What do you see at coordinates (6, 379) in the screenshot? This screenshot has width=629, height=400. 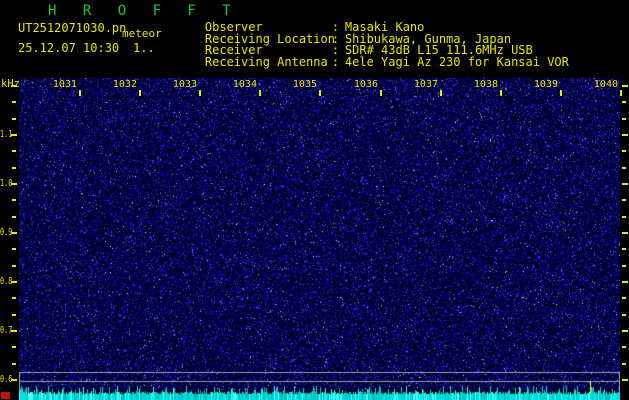 I see `freq-axis-label: 0.6` at bounding box center [6, 379].